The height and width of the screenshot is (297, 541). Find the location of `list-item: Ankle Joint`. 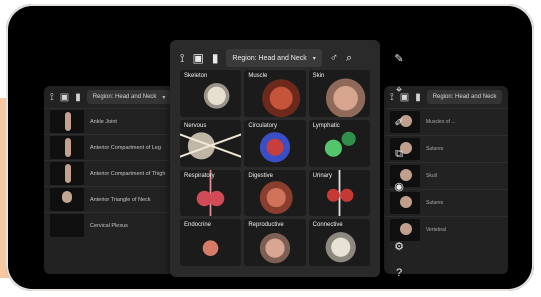

list-item: Ankle Joint is located at coordinates (114, 121).